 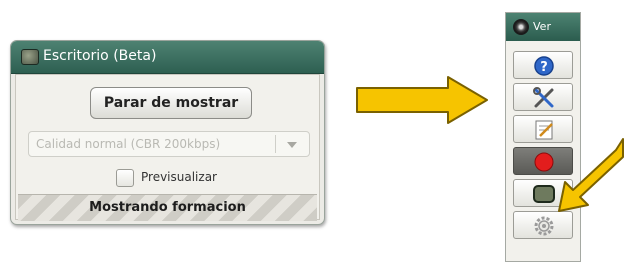 I want to click on tools-button, so click(x=543, y=97).